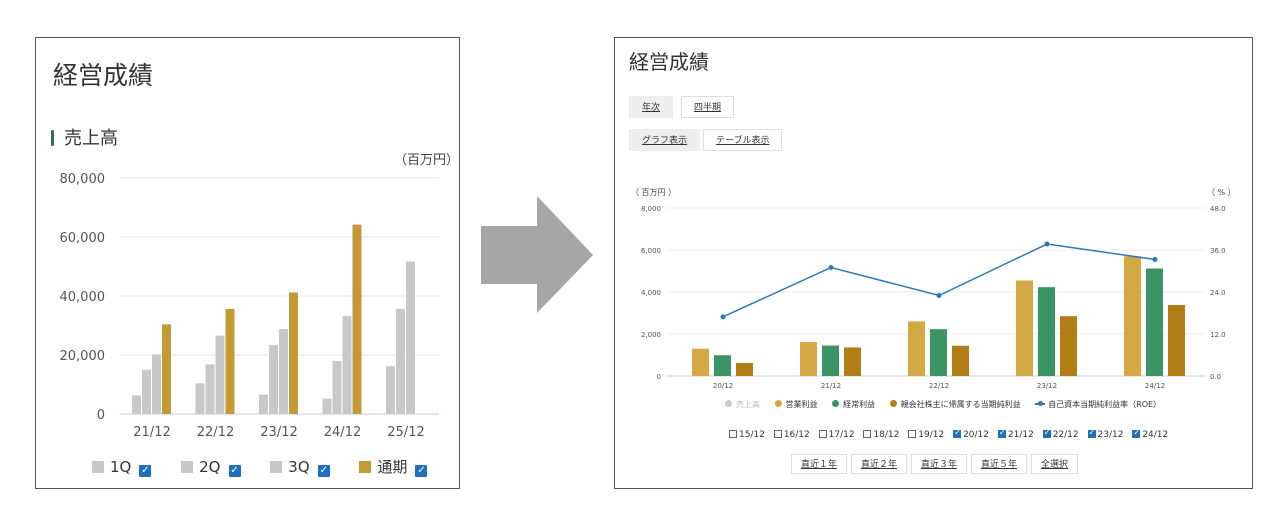  What do you see at coordinates (931, 435) in the screenshot?
I see `year-label: 19/12` at bounding box center [931, 435].